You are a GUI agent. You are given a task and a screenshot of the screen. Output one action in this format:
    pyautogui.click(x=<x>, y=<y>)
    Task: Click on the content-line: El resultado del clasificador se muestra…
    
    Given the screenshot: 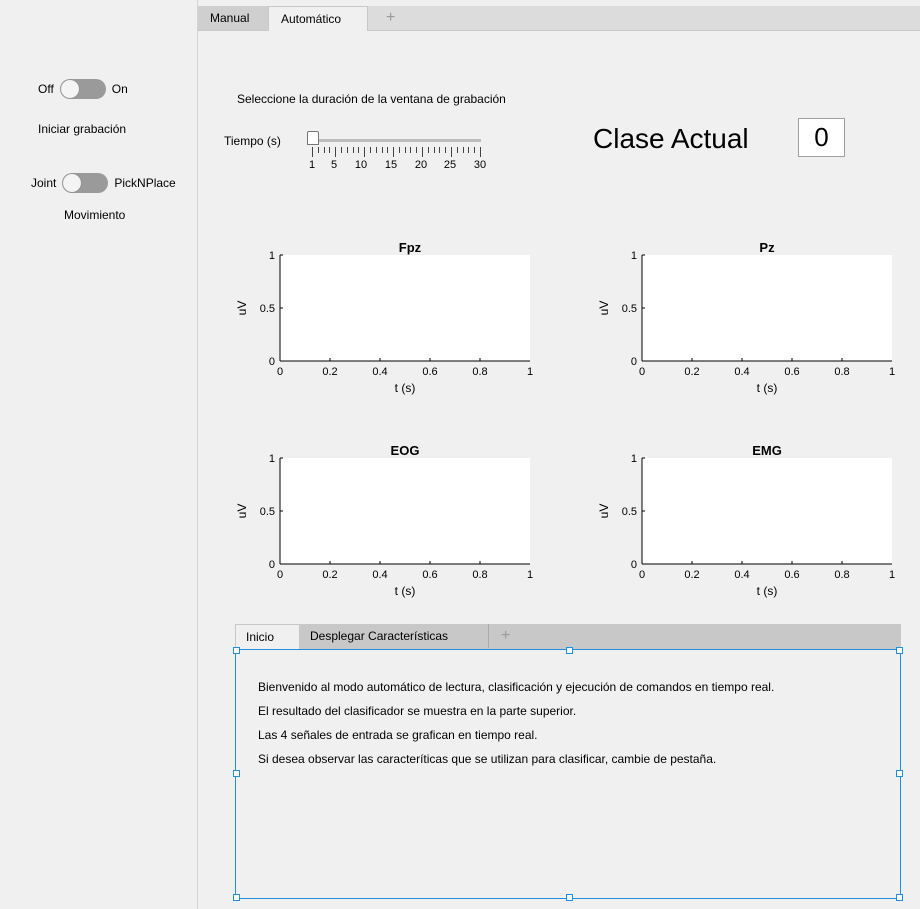 What is the action you would take?
    pyautogui.click(x=417, y=711)
    